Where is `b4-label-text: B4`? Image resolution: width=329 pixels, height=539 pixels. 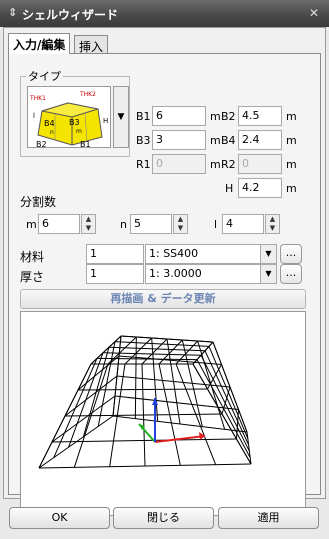
b4-label-text: B4 is located at coordinates (228, 140).